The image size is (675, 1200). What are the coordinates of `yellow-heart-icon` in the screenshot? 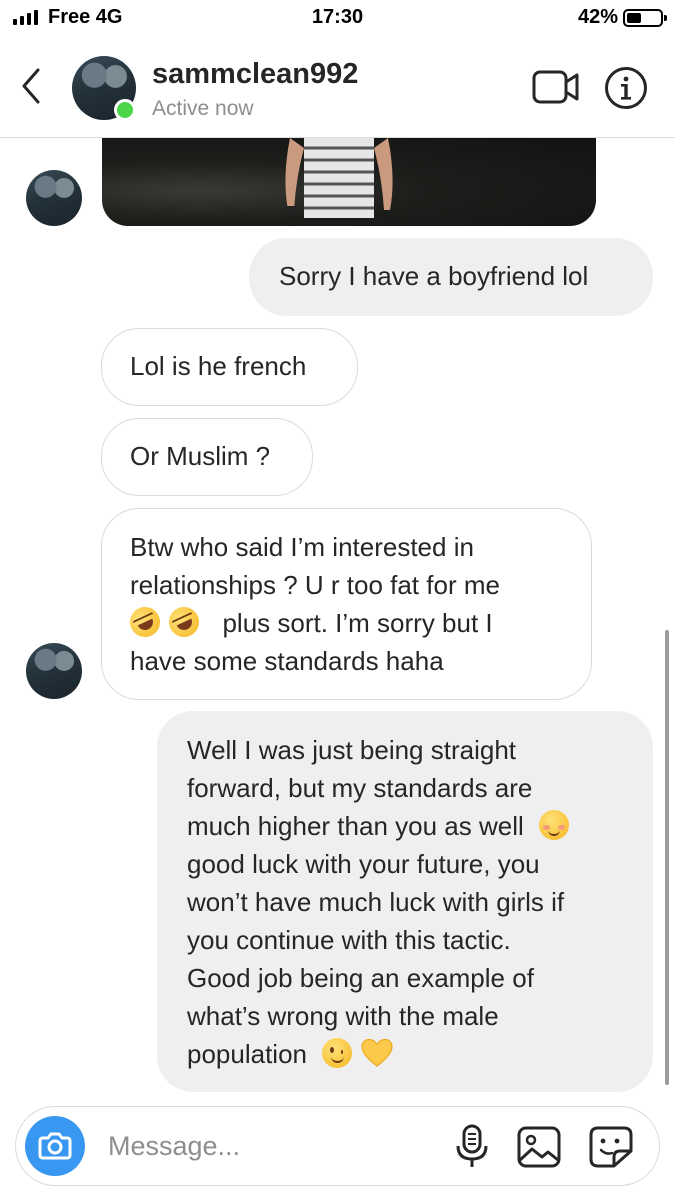 It's located at (377, 1053).